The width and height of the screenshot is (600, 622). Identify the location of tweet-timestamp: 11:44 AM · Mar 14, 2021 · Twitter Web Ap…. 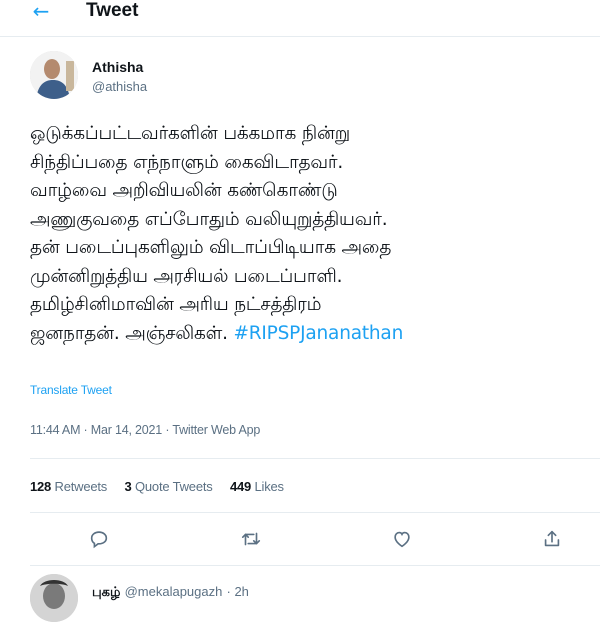
(145, 430).